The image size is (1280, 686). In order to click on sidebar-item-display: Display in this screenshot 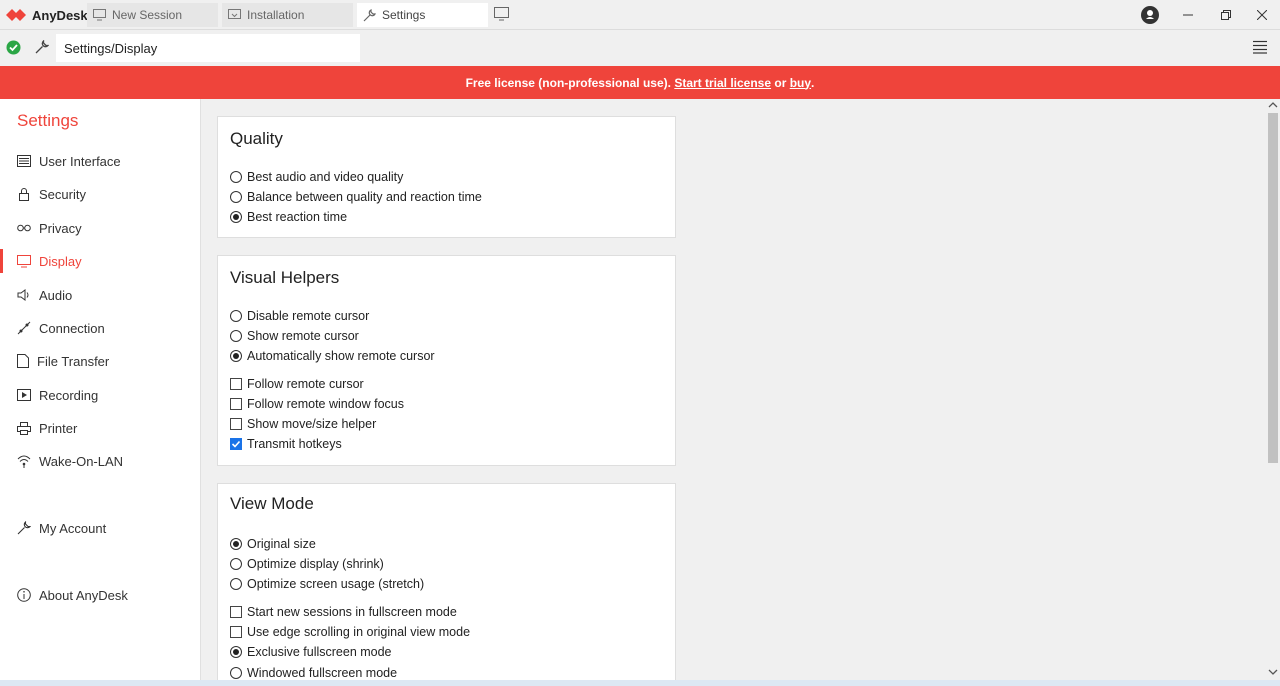, I will do `click(100, 261)`.